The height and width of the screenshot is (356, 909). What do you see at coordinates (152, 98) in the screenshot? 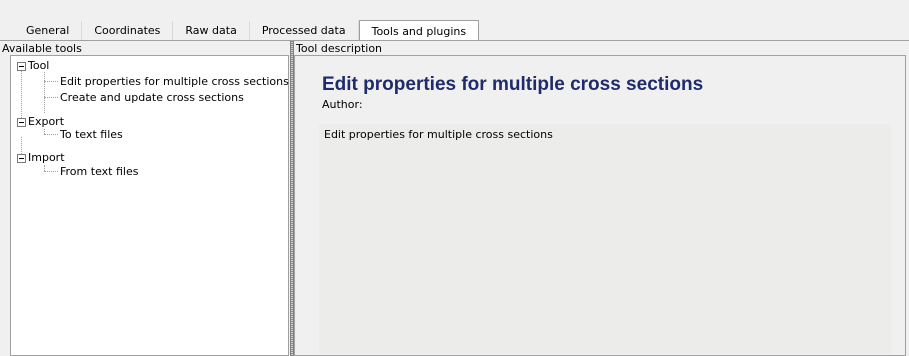
I see `tree-item-create-update-cross-sections: Create and update cross sections` at bounding box center [152, 98].